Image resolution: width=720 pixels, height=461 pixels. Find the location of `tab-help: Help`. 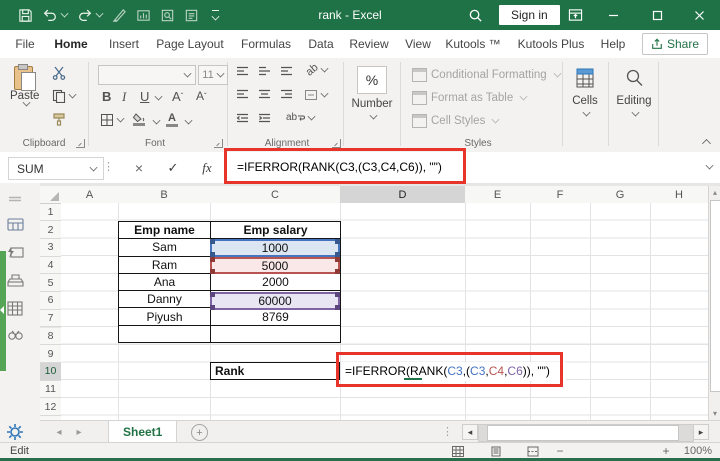

tab-help: Help is located at coordinates (613, 44).